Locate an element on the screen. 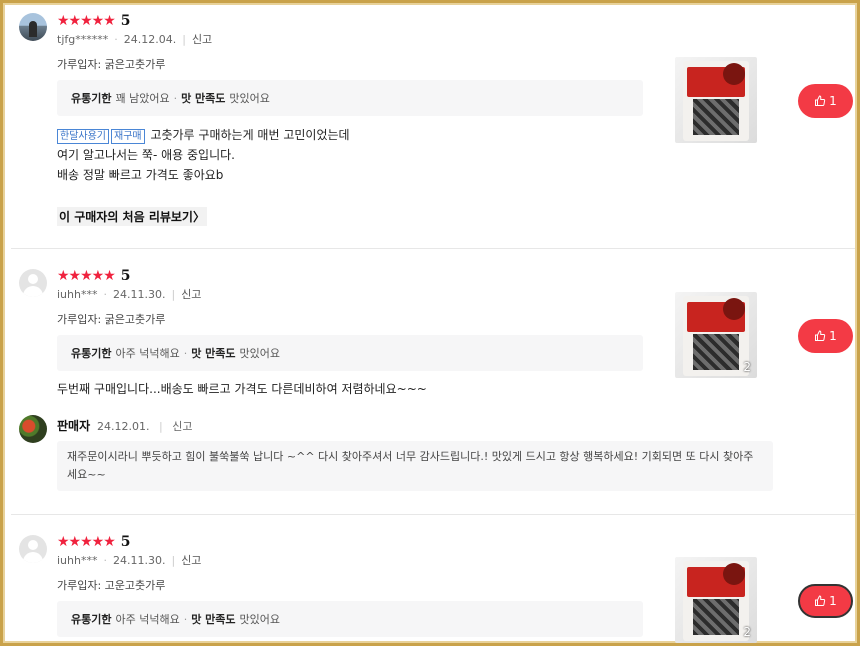 This screenshot has height=646, width=860. seller-reply-meta: 24.12.01. | 신고 is located at coordinates (144, 426).